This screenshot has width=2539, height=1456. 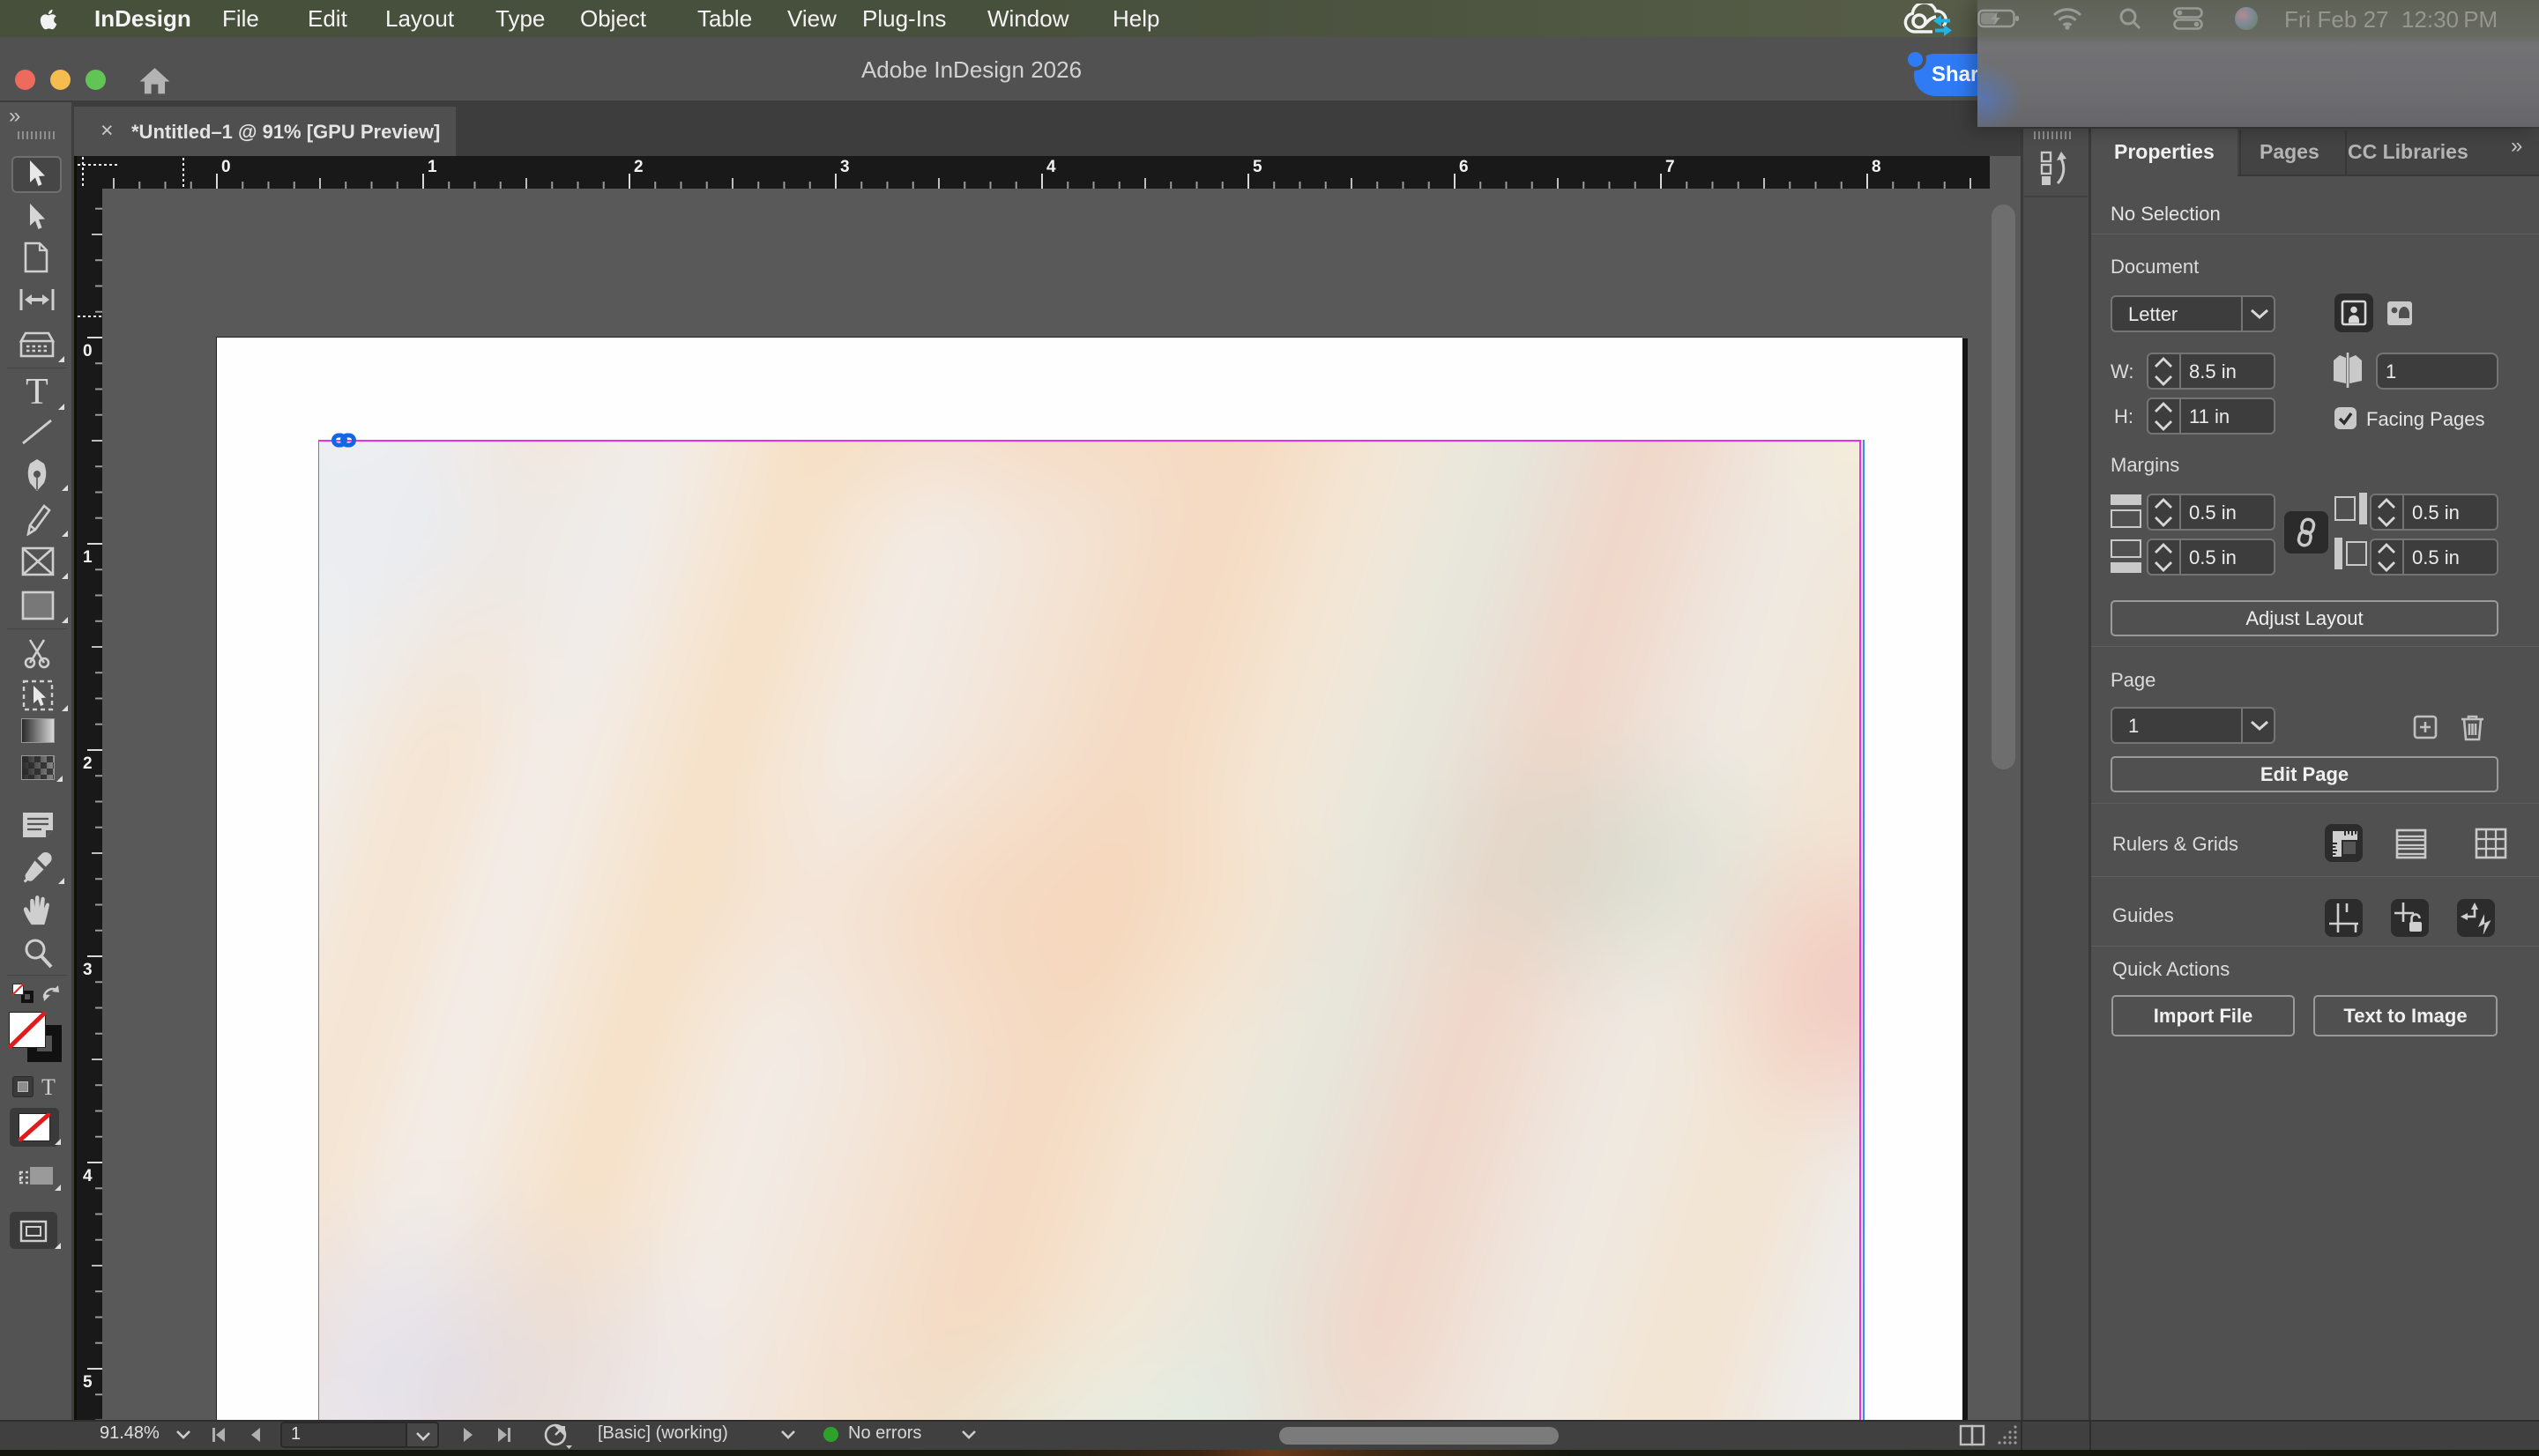 What do you see at coordinates (37, 392) in the screenshot?
I see `svg-text: T` at bounding box center [37, 392].